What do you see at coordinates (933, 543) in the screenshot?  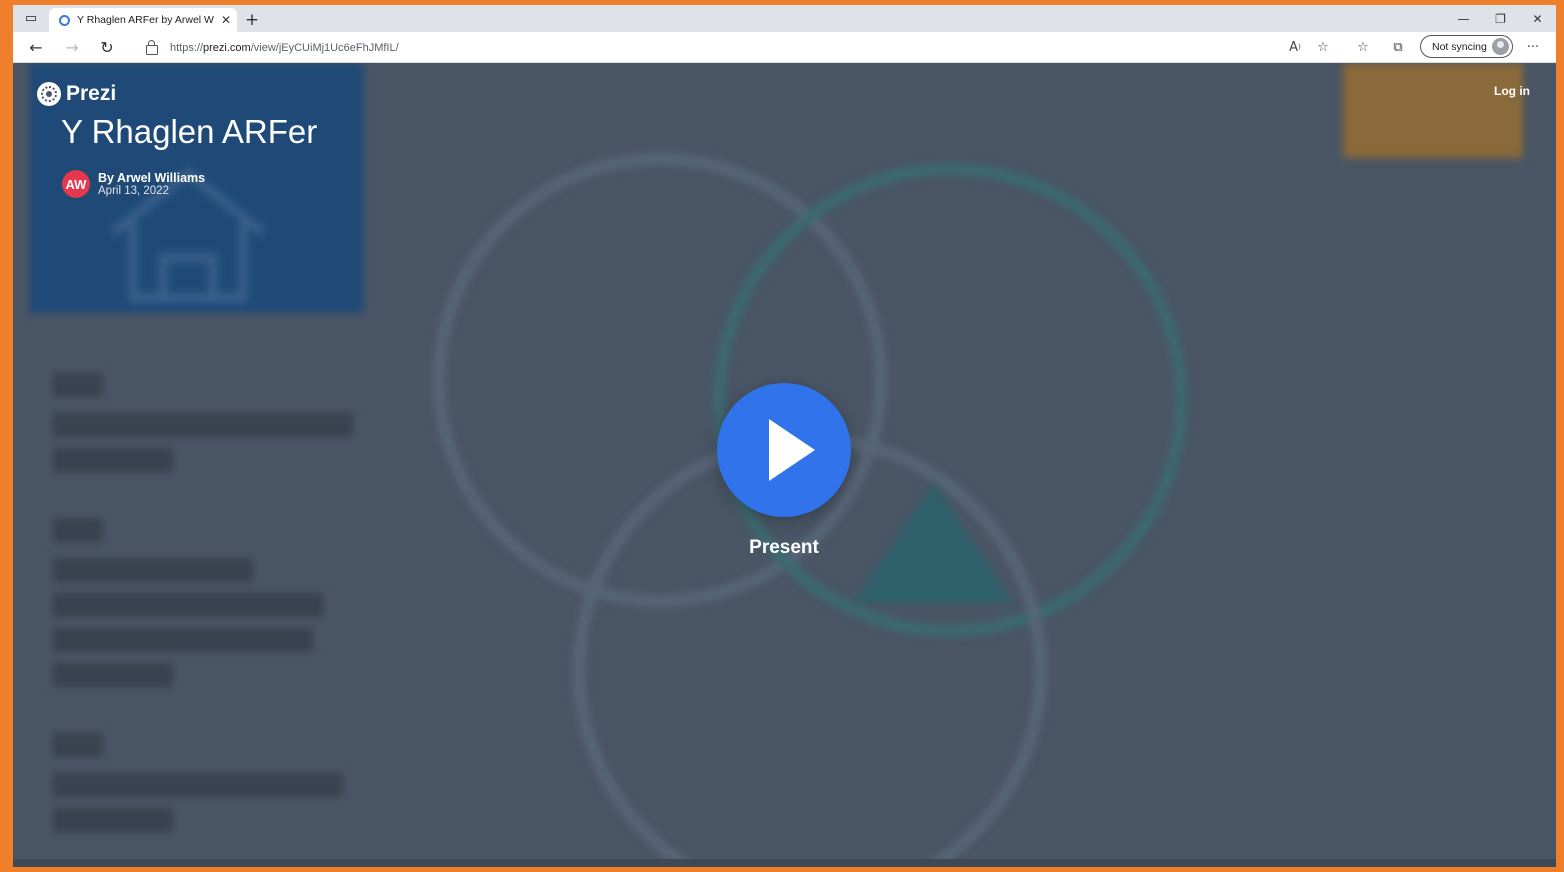 I see `venn-intersection-shape` at bounding box center [933, 543].